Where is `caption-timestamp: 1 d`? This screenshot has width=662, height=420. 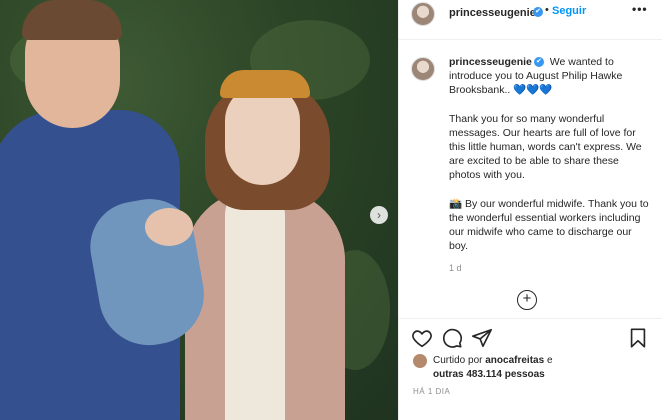 caption-timestamp: 1 d is located at coordinates (455, 268).